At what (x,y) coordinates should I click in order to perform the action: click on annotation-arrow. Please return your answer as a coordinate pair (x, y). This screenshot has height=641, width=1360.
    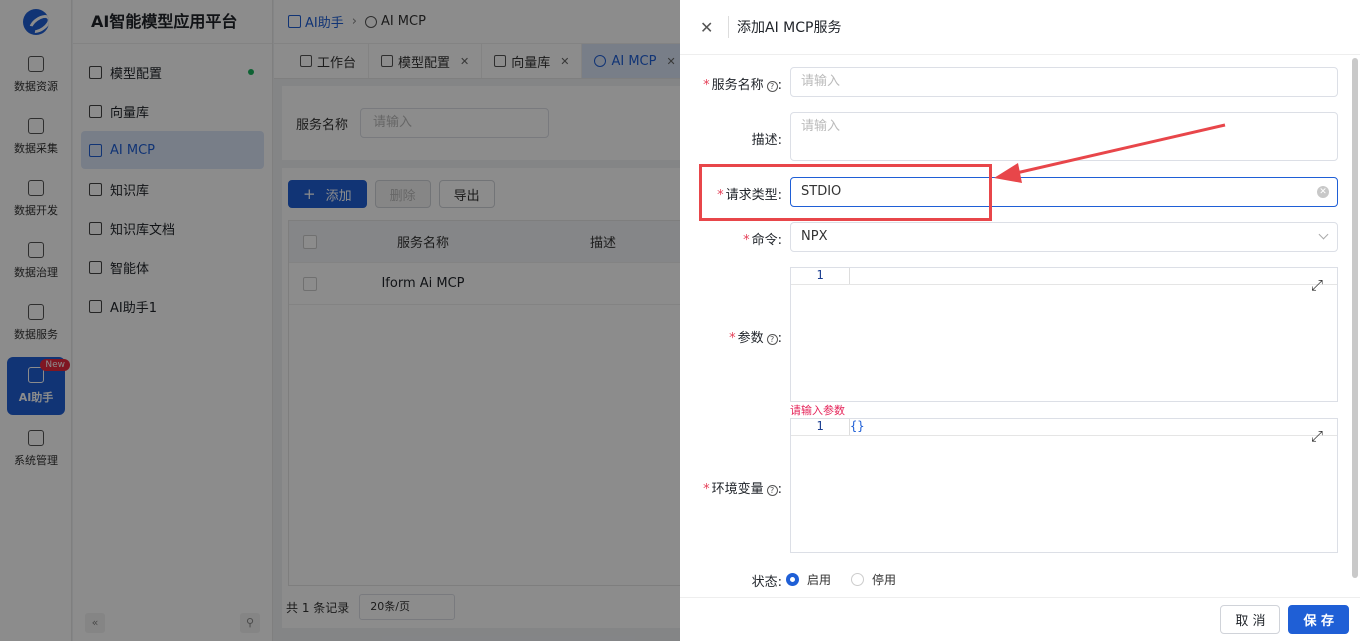
    Looking at the image, I should click on (1110, 153).